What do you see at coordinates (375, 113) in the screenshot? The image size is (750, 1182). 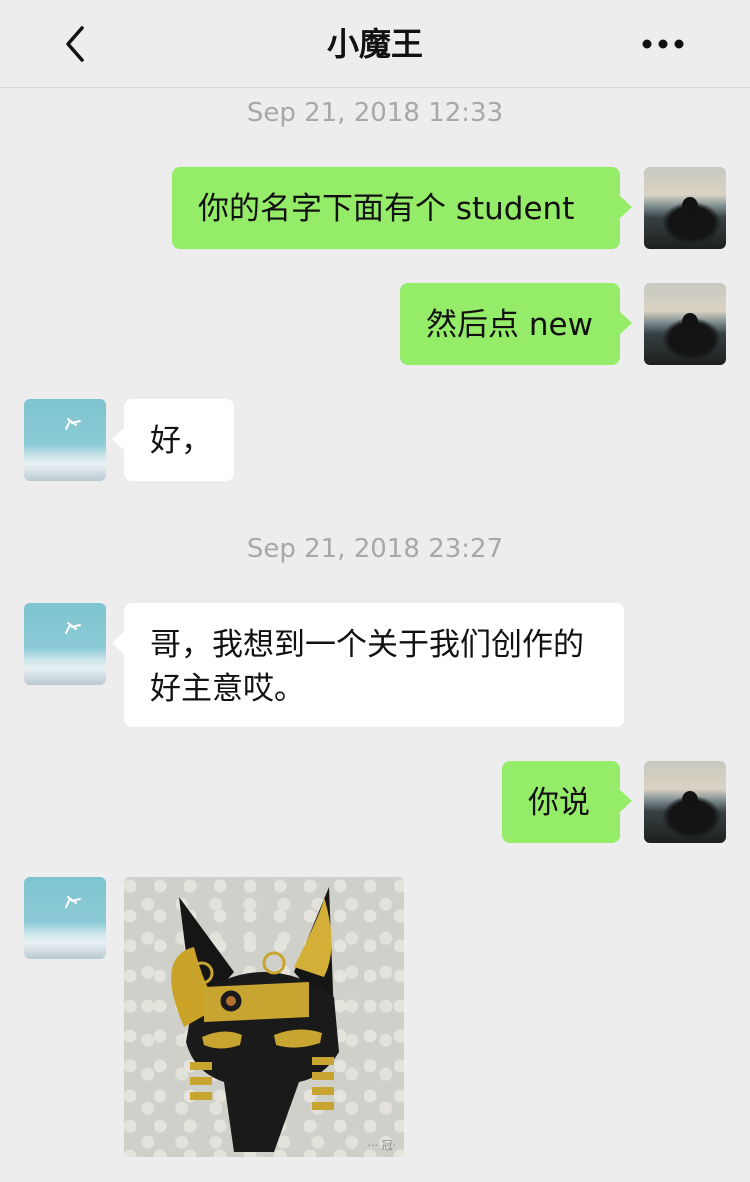 I see `timestamp: Sep 21, 2018 12:33` at bounding box center [375, 113].